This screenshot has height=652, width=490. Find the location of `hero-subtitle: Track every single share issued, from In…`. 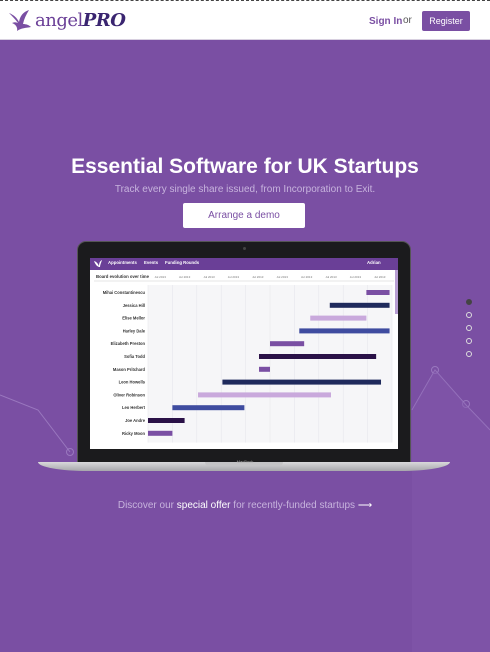

hero-subtitle: Track every single share issued, from In… is located at coordinates (245, 189).